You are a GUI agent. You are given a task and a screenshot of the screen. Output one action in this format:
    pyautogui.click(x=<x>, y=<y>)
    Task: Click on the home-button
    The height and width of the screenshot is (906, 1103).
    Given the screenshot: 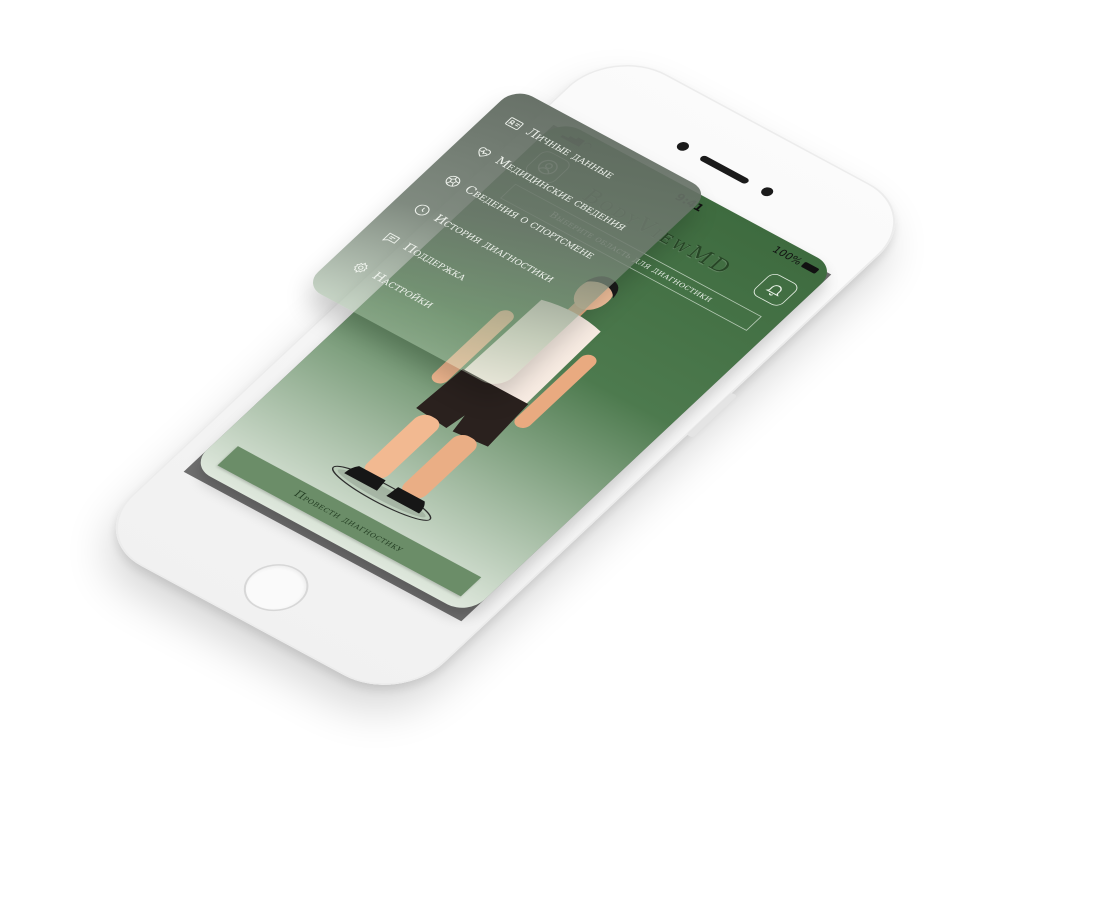 What is the action you would take?
    pyautogui.click(x=276, y=588)
    